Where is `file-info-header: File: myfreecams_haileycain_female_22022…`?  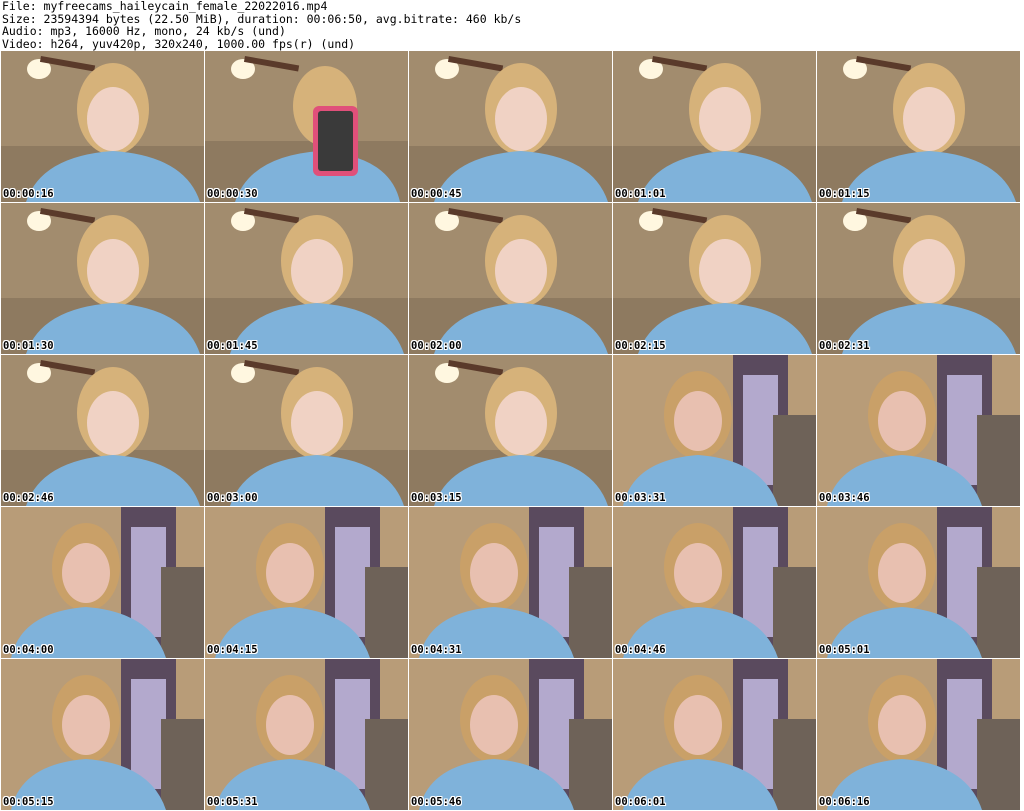
file-info-header: File: myfreecams_haileycain_female_22022… is located at coordinates (512, 25).